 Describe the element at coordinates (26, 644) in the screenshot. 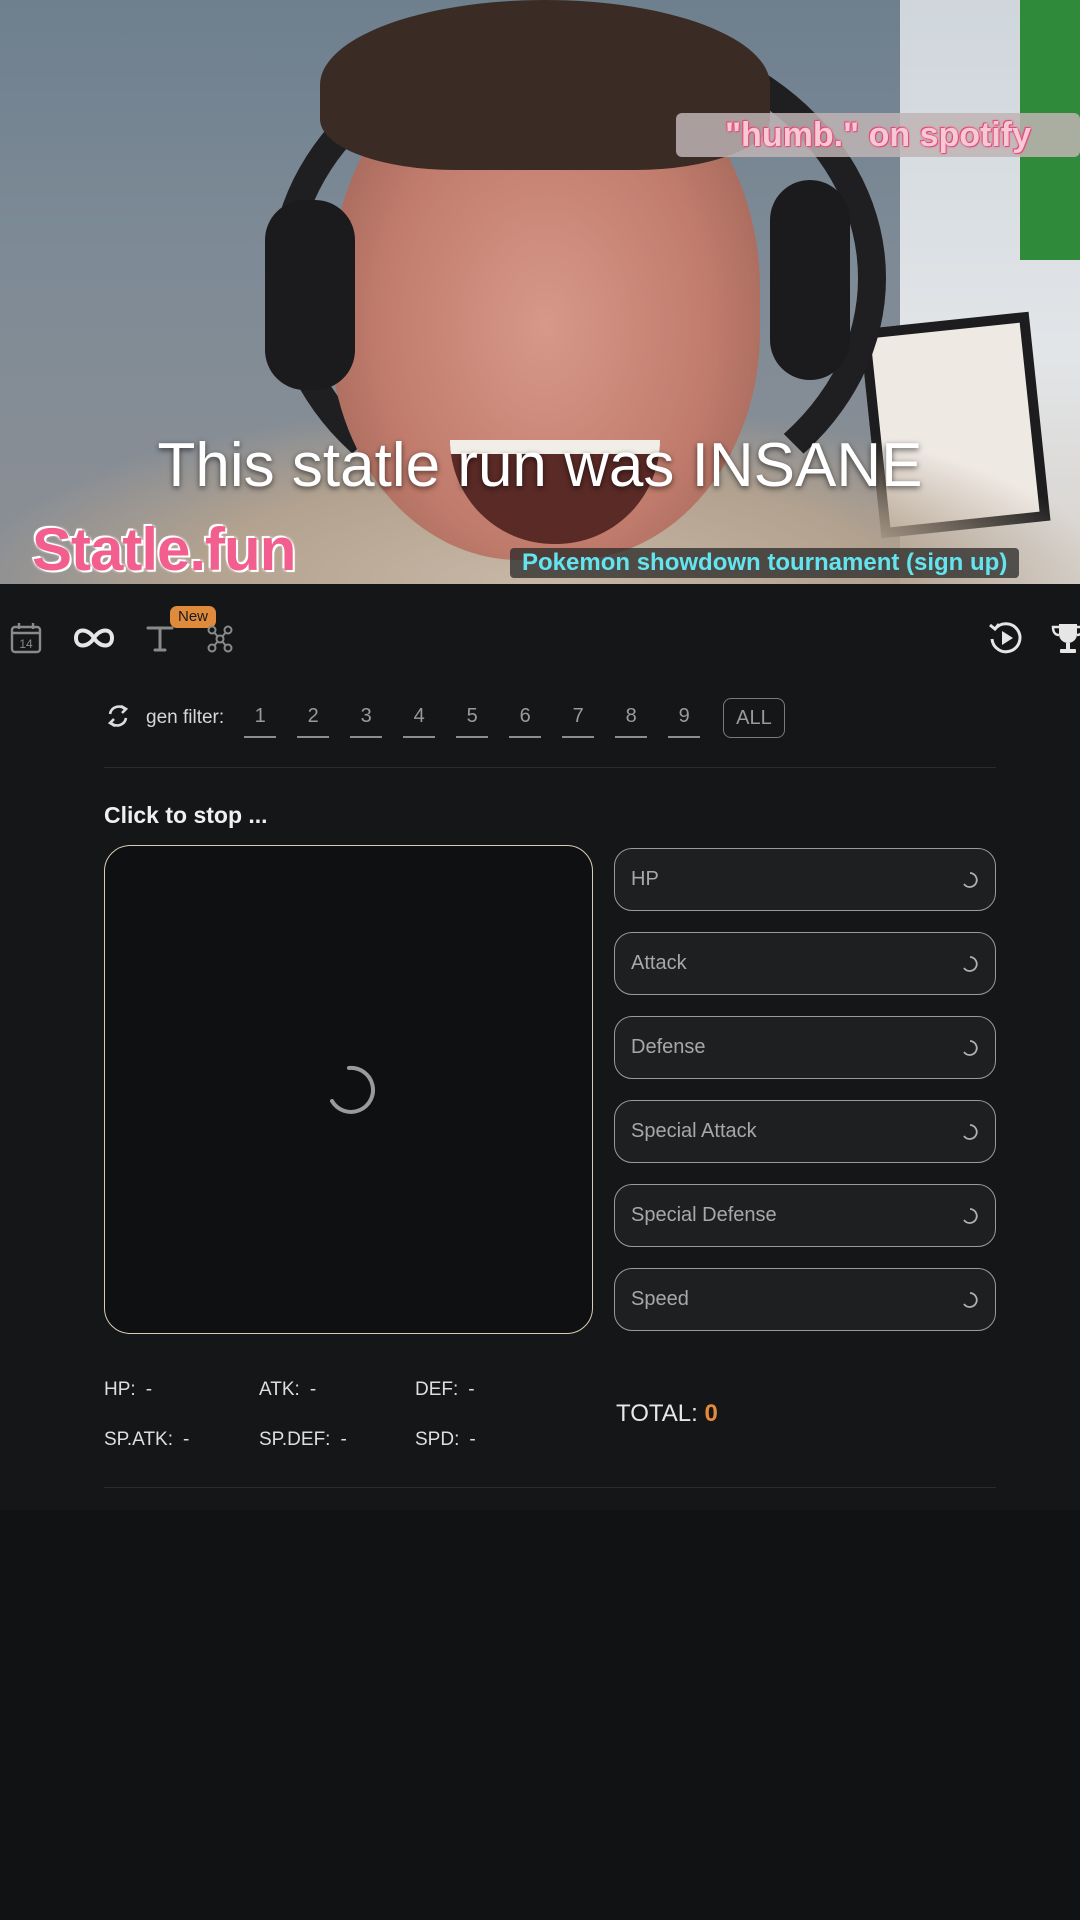

I see `calendar-day: 14` at that location.